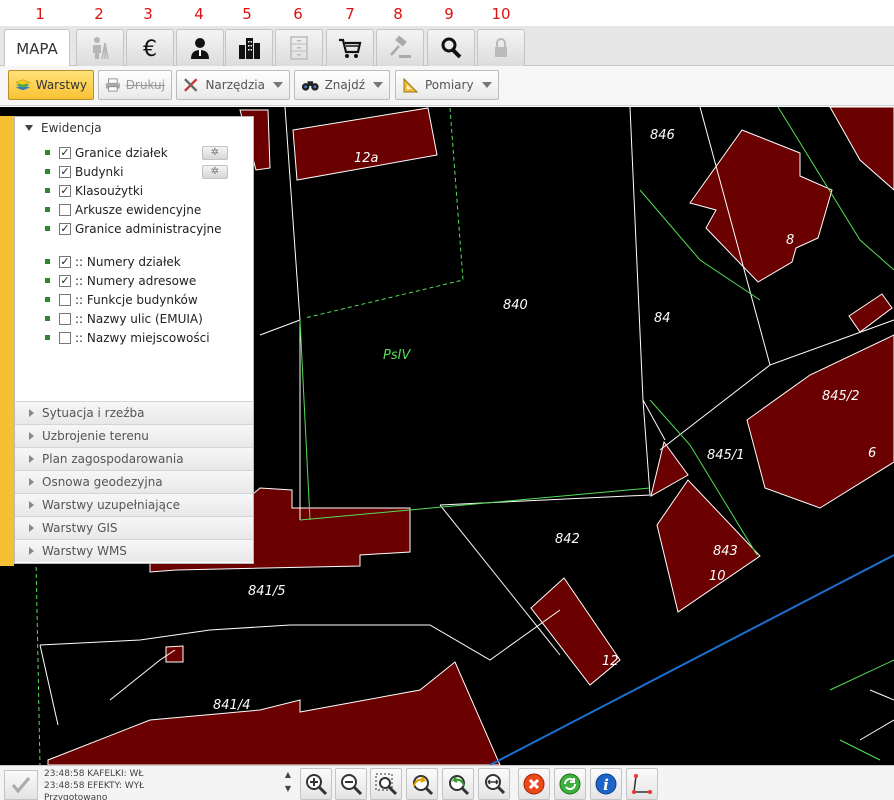 This screenshot has height=800, width=894. What do you see at coordinates (21, 785) in the screenshot?
I see `status-check-button` at bounding box center [21, 785].